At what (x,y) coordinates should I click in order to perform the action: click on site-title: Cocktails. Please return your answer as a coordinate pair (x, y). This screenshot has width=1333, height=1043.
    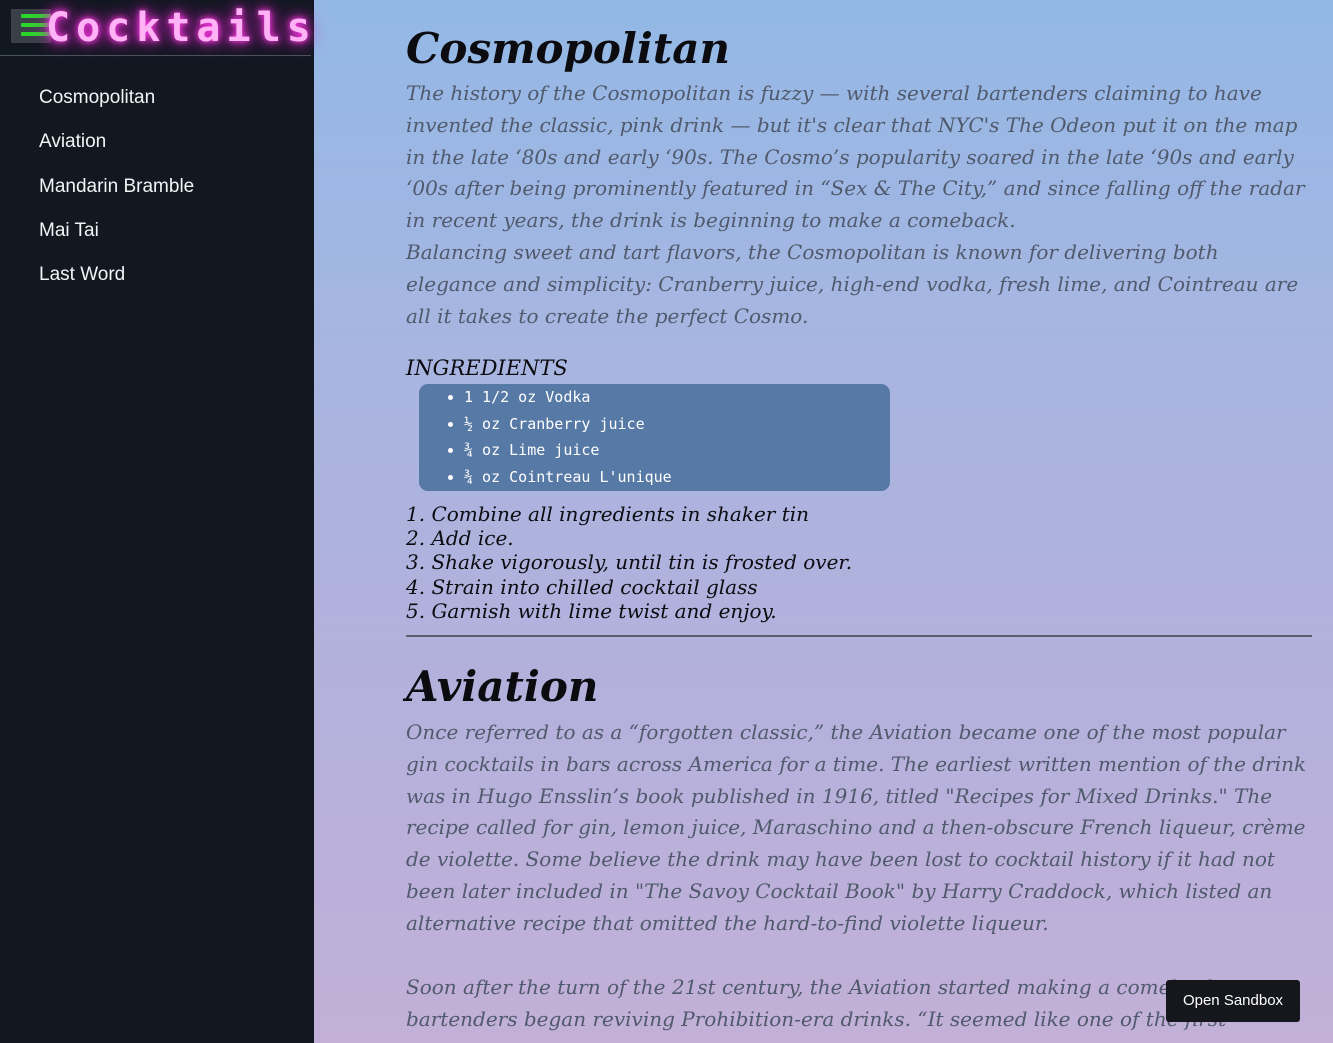
    Looking at the image, I should click on (181, 28).